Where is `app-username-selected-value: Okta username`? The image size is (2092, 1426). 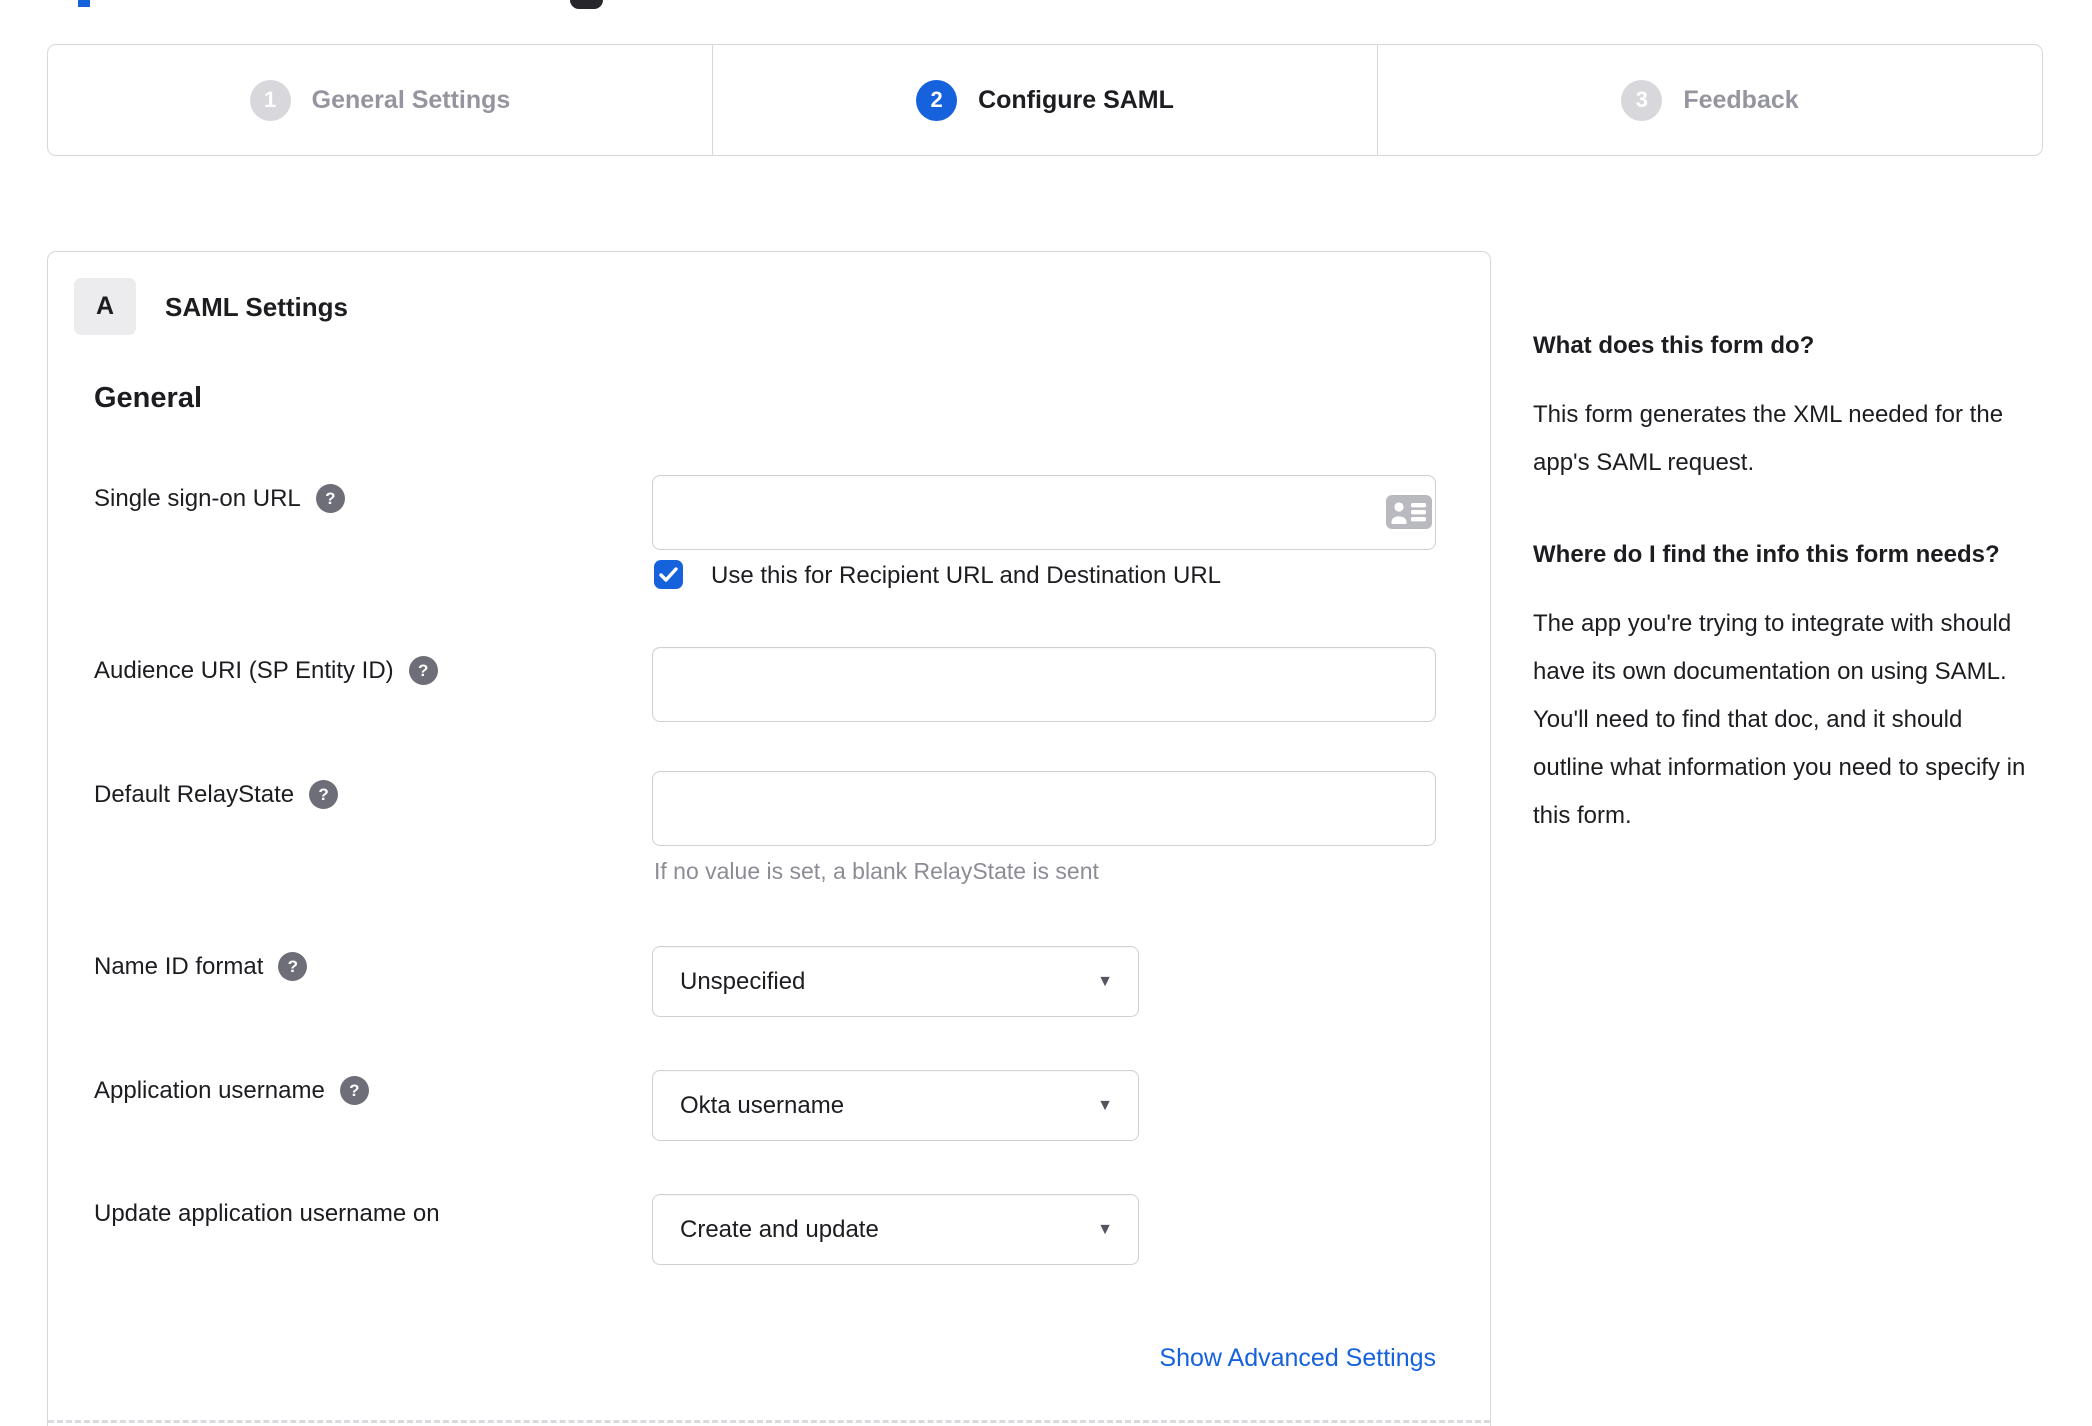 app-username-selected-value: Okta username is located at coordinates (762, 1105).